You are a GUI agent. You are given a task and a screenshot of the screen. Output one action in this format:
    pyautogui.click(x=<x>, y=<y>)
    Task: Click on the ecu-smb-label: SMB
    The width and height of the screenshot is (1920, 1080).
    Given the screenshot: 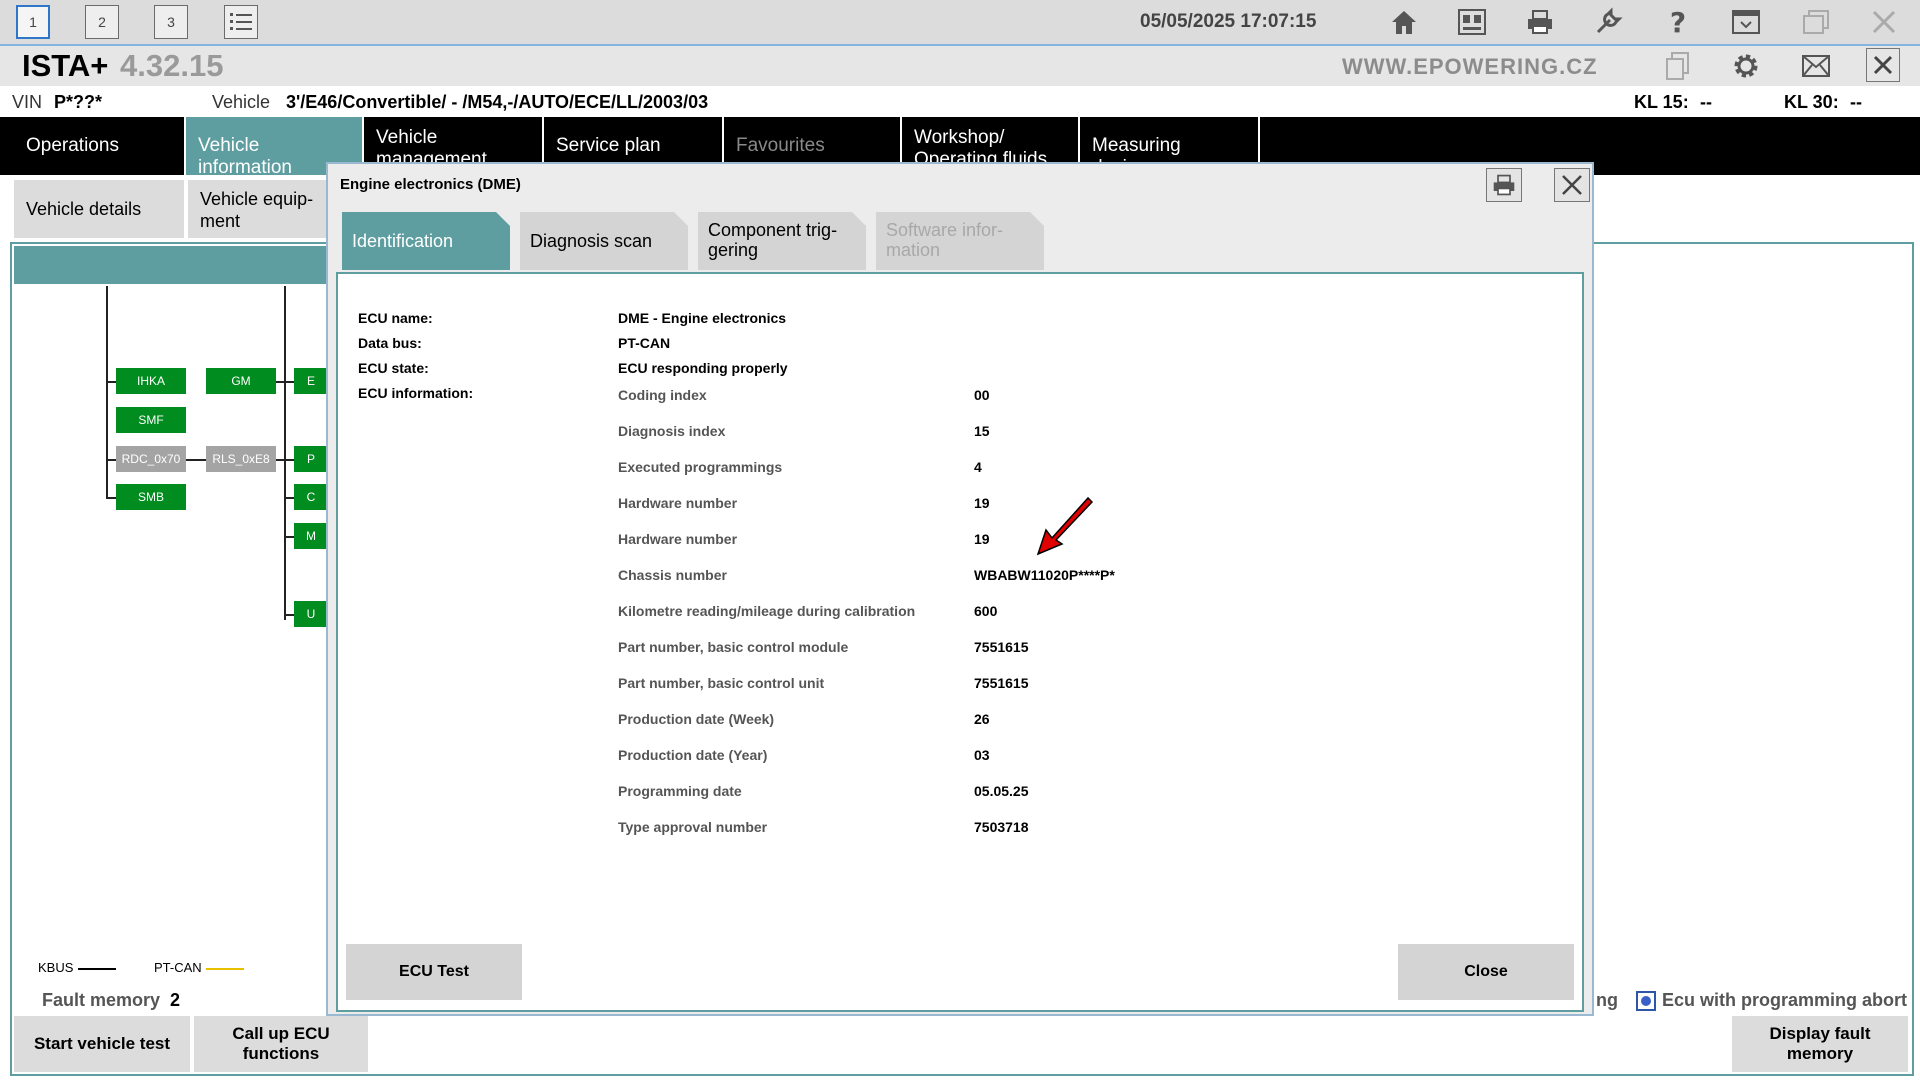 What is the action you would take?
    pyautogui.click(x=150, y=497)
    